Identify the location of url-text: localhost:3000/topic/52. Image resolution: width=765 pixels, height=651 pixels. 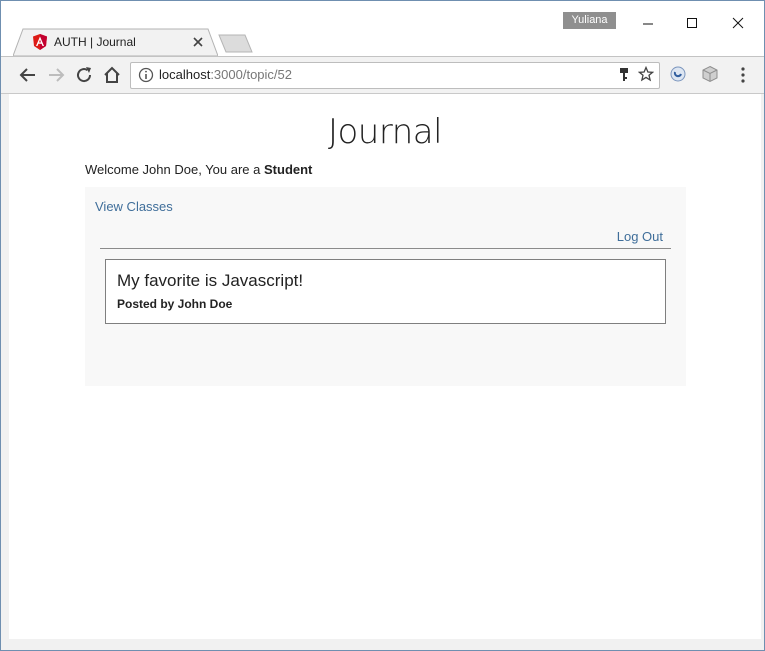
(225, 74).